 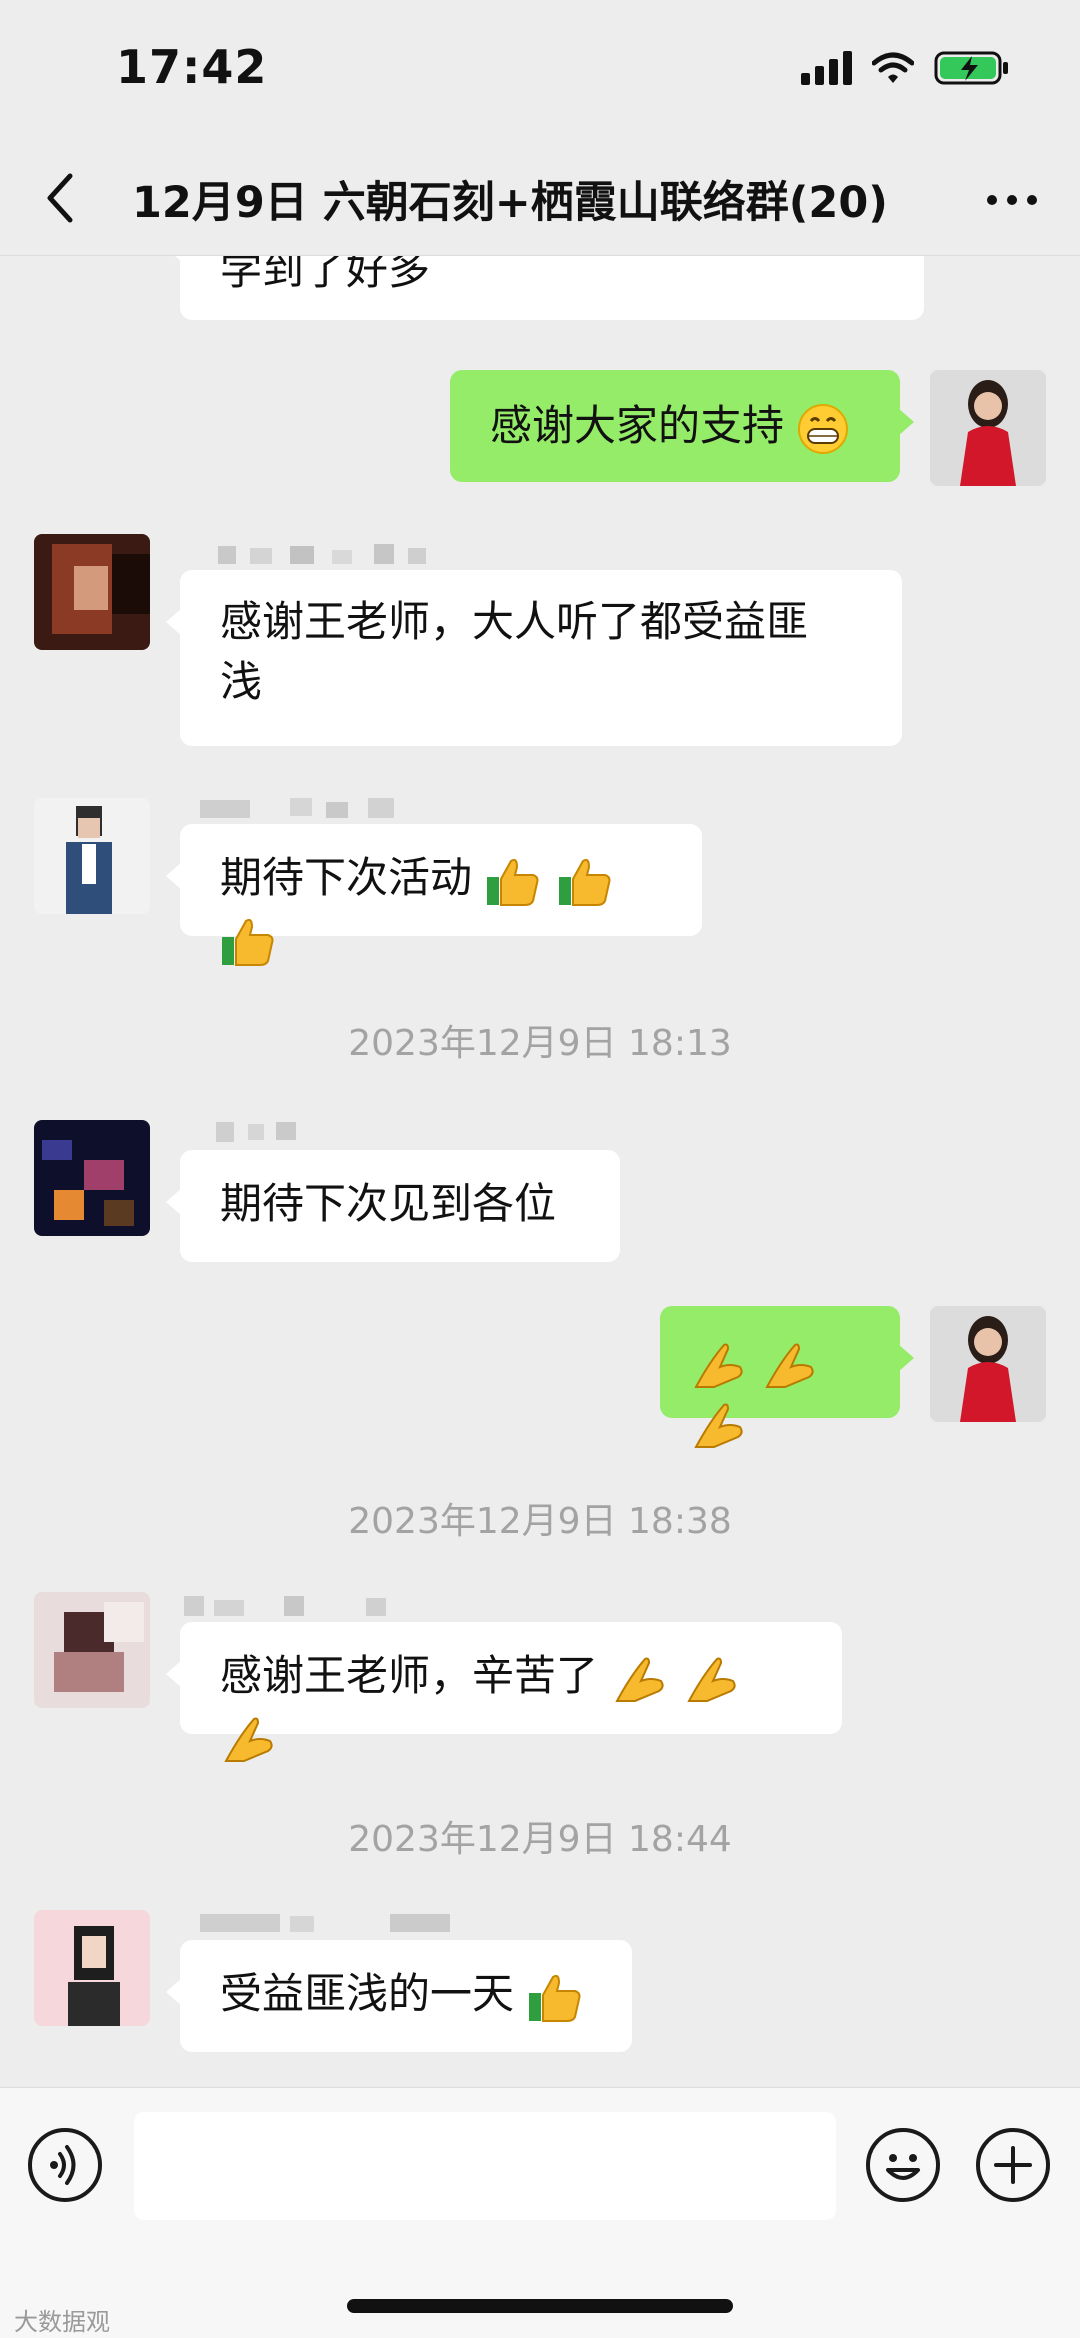 What do you see at coordinates (367, 1993) in the screenshot?
I see `message-text: 受益匪浅的一天` at bounding box center [367, 1993].